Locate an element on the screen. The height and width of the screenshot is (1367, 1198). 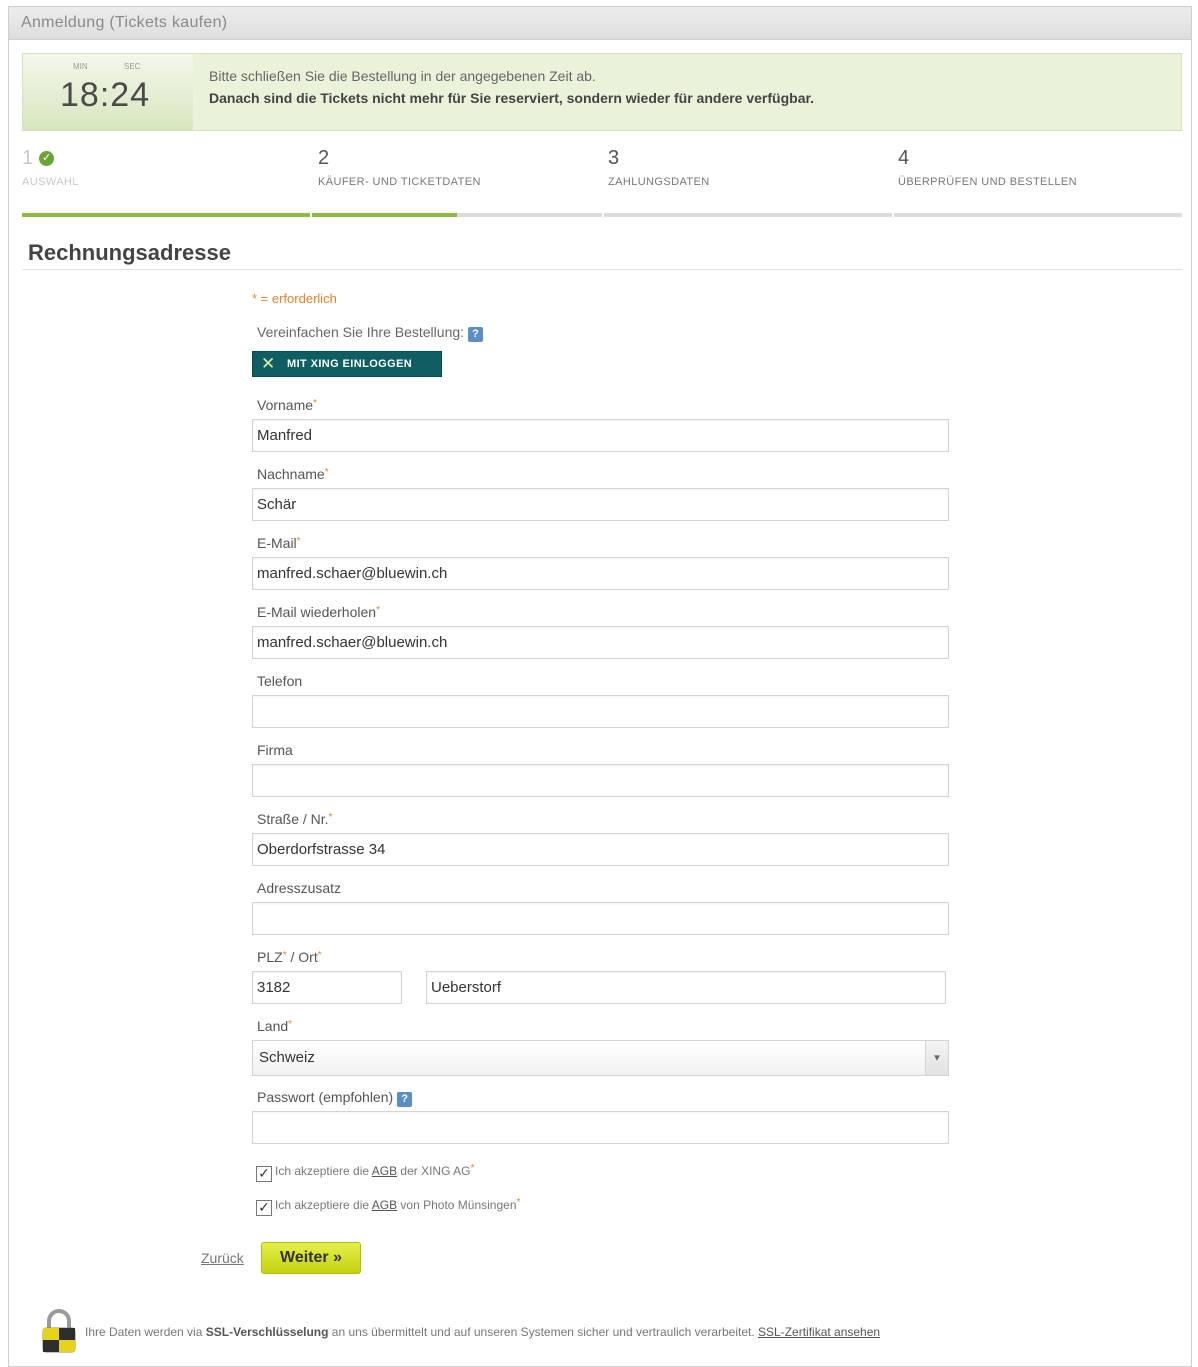
step-number: 4 is located at coordinates (904, 158).